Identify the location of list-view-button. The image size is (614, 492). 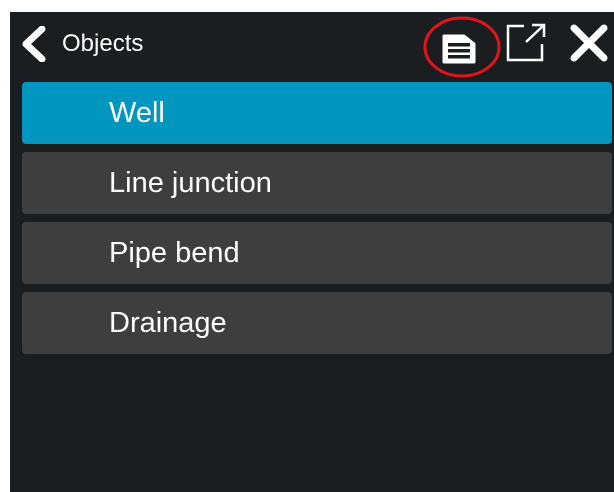
(462, 48).